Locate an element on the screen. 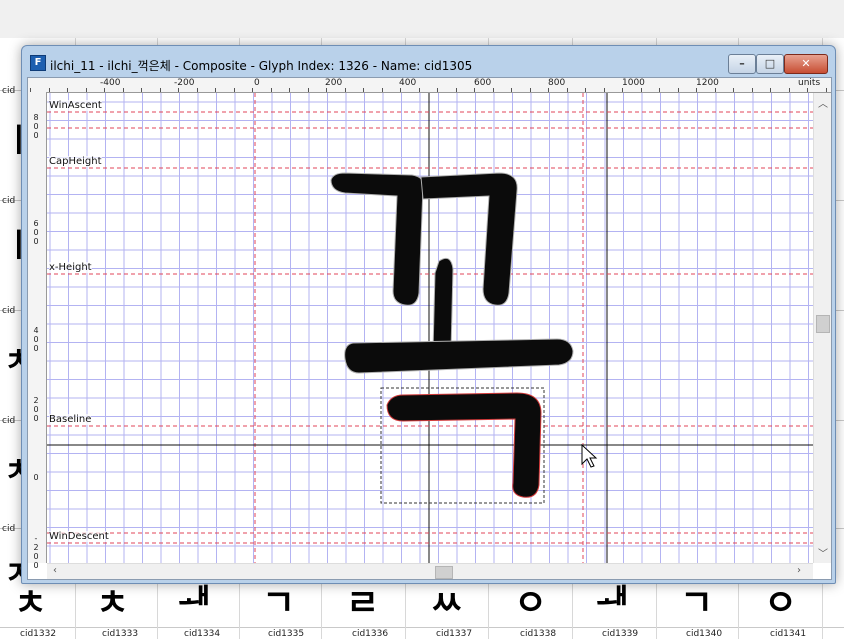 This screenshot has width=844, height=639. maximize-icon: □ is located at coordinates (770, 63).